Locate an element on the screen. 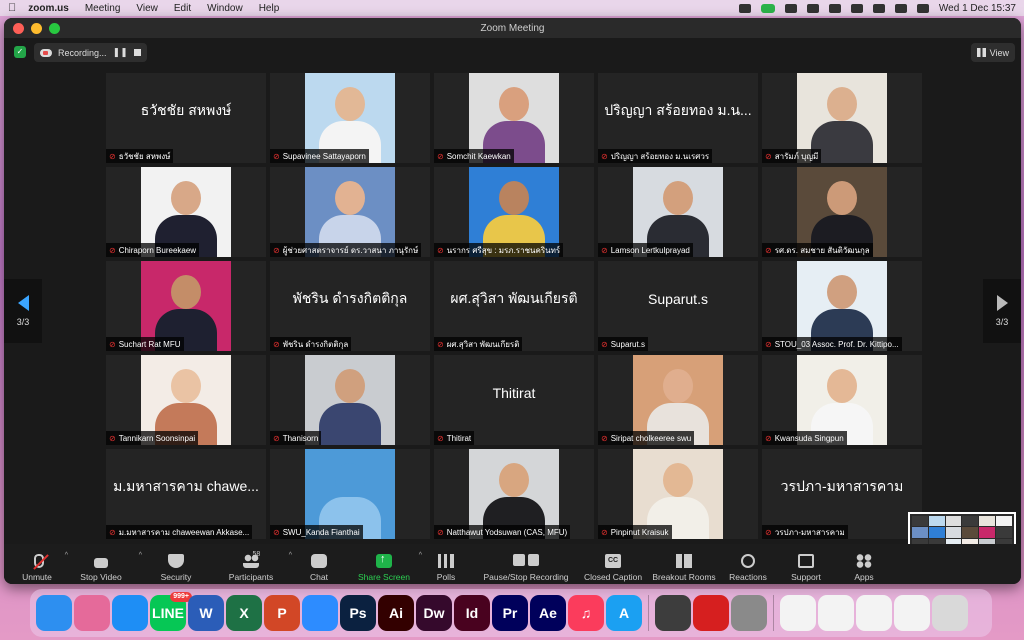 Image resolution: width=1024 pixels, height=640 pixels. participants-count: 58 is located at coordinates (256, 554).